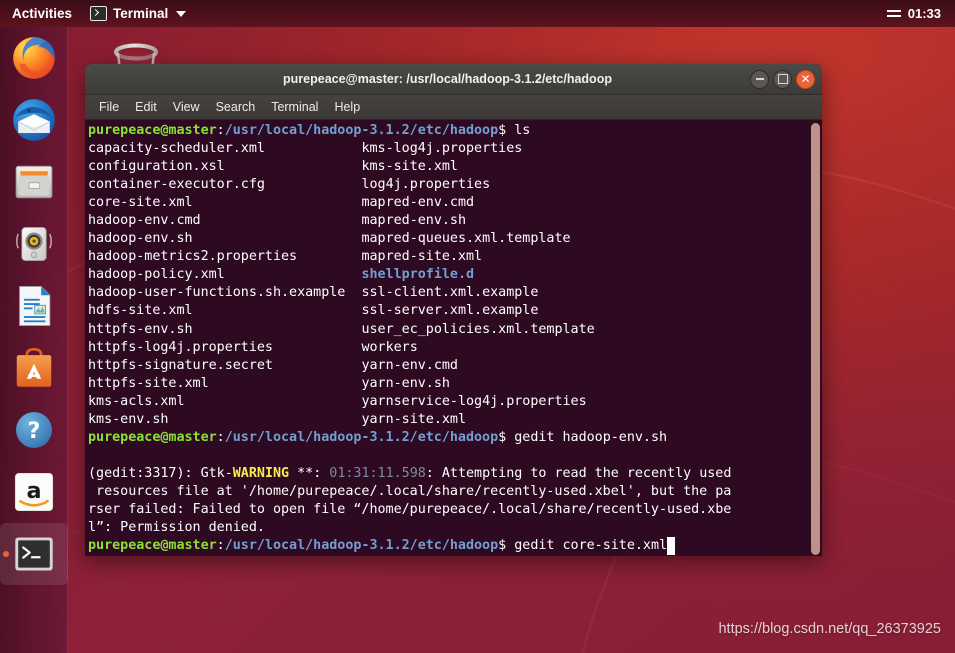 This screenshot has height=653, width=955. What do you see at coordinates (347, 107) in the screenshot?
I see `menu-help: Help` at bounding box center [347, 107].